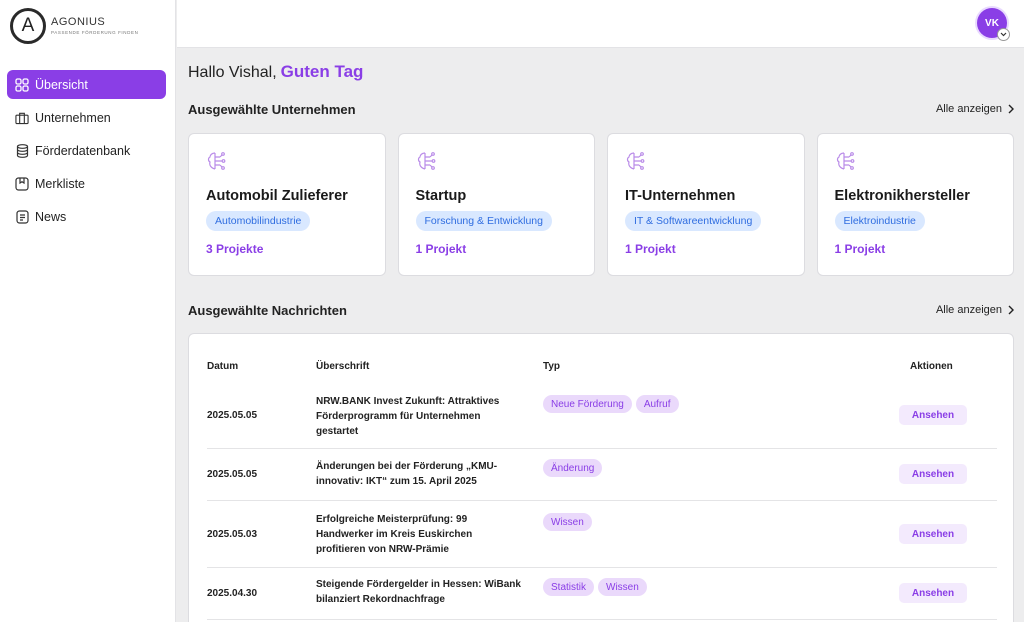 Image resolution: width=1024 pixels, height=622 pixels. Describe the element at coordinates (1003, 34) in the screenshot. I see `chevron-down-icon` at that location.